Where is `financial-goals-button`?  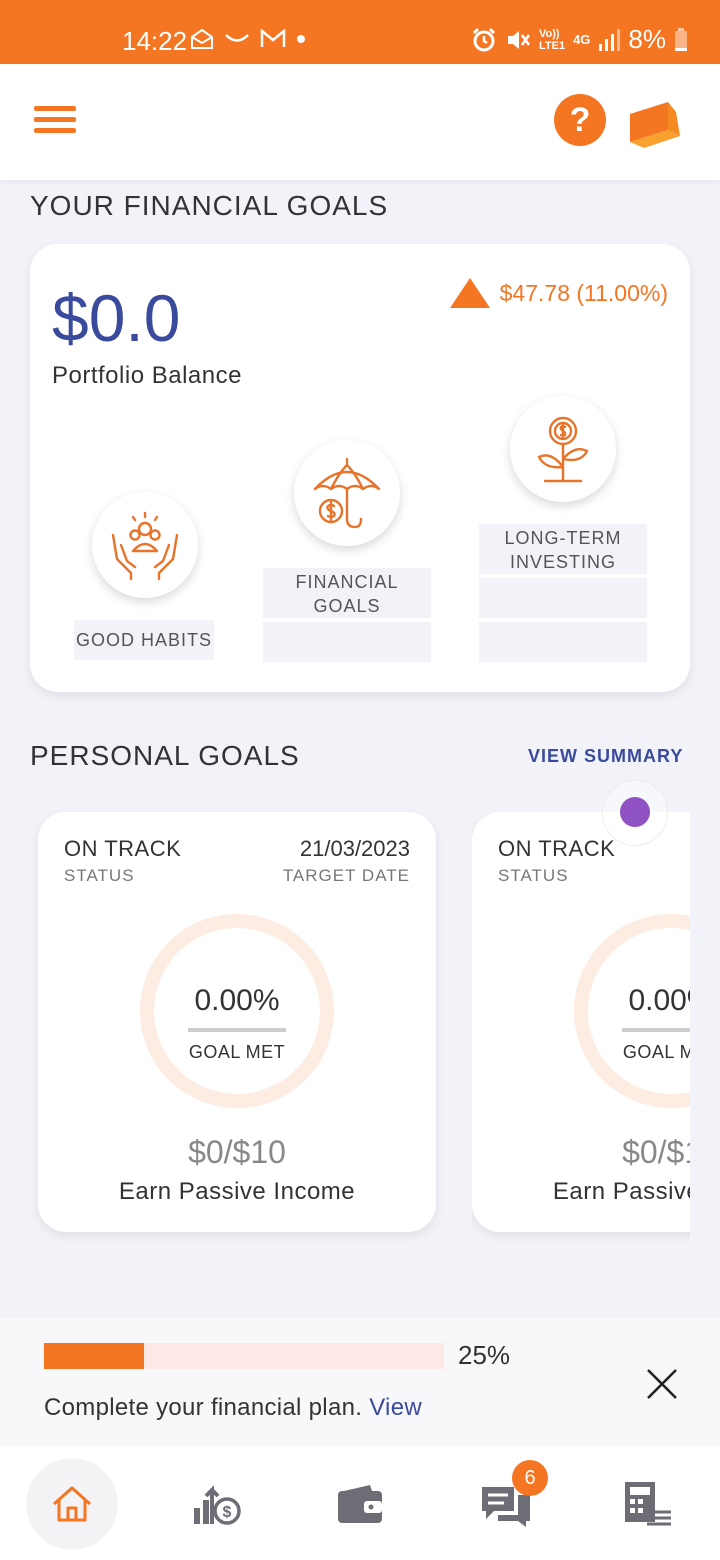 financial-goals-button is located at coordinates (347, 493).